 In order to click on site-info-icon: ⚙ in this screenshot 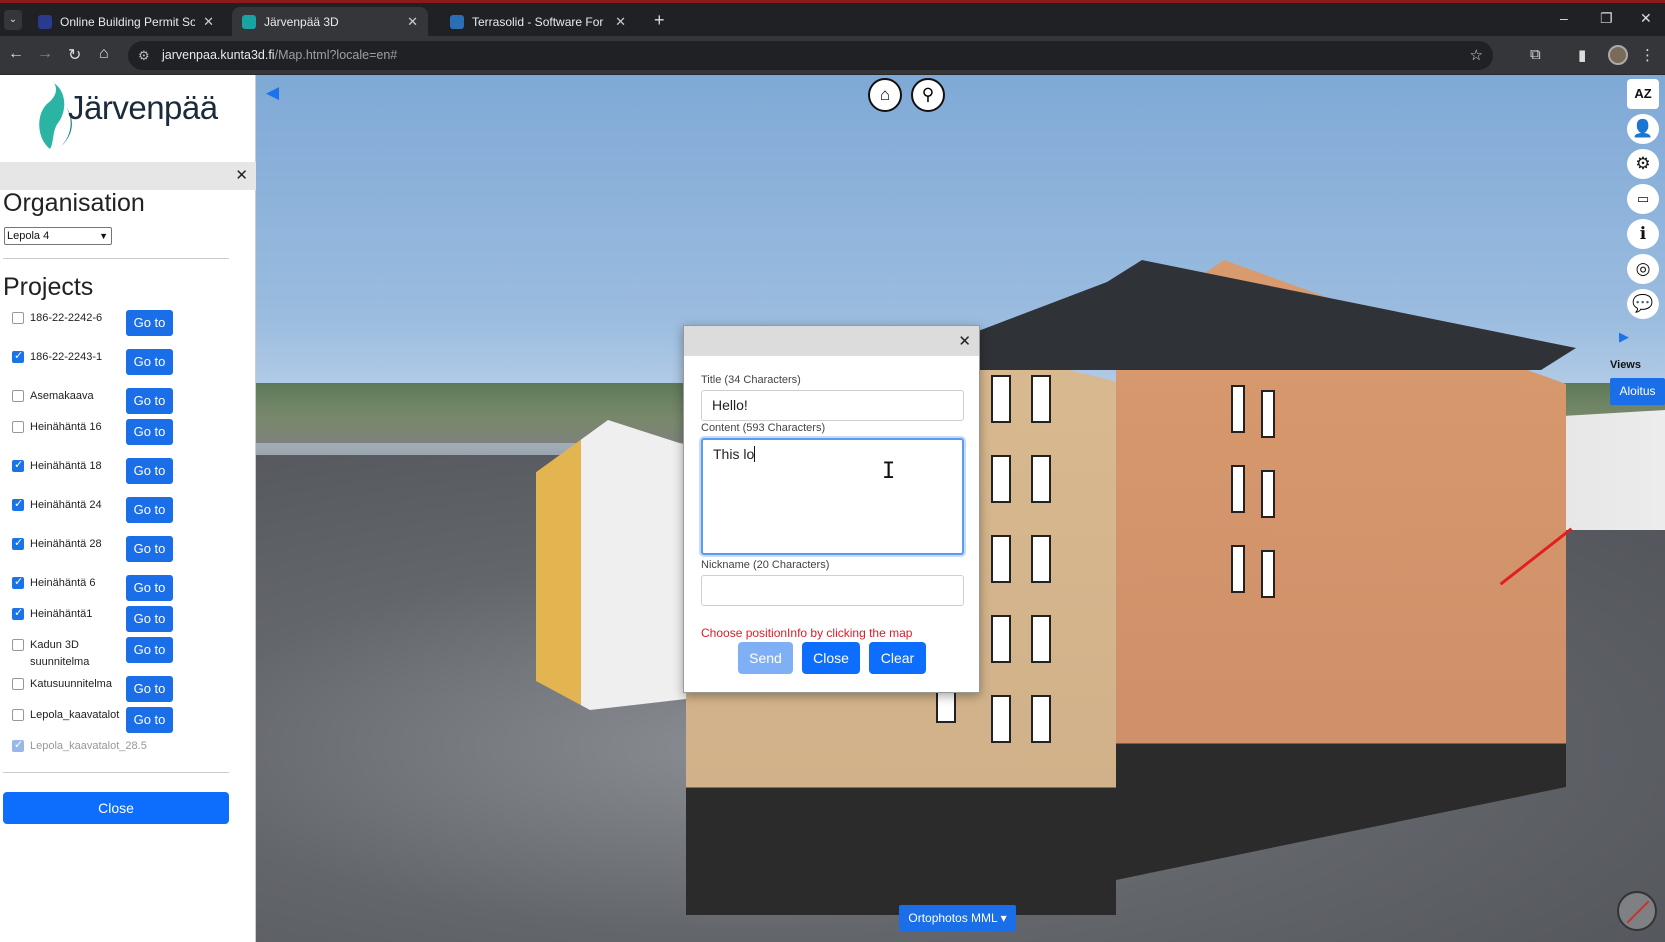, I will do `click(144, 55)`.